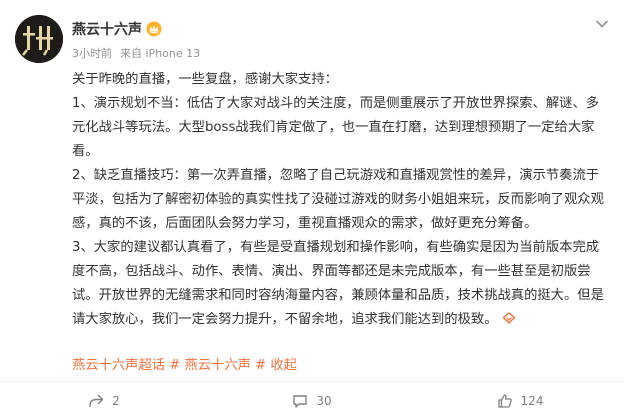 The image size is (624, 420). Describe the element at coordinates (283, 365) in the screenshot. I see `collapse-link: 收起` at that location.